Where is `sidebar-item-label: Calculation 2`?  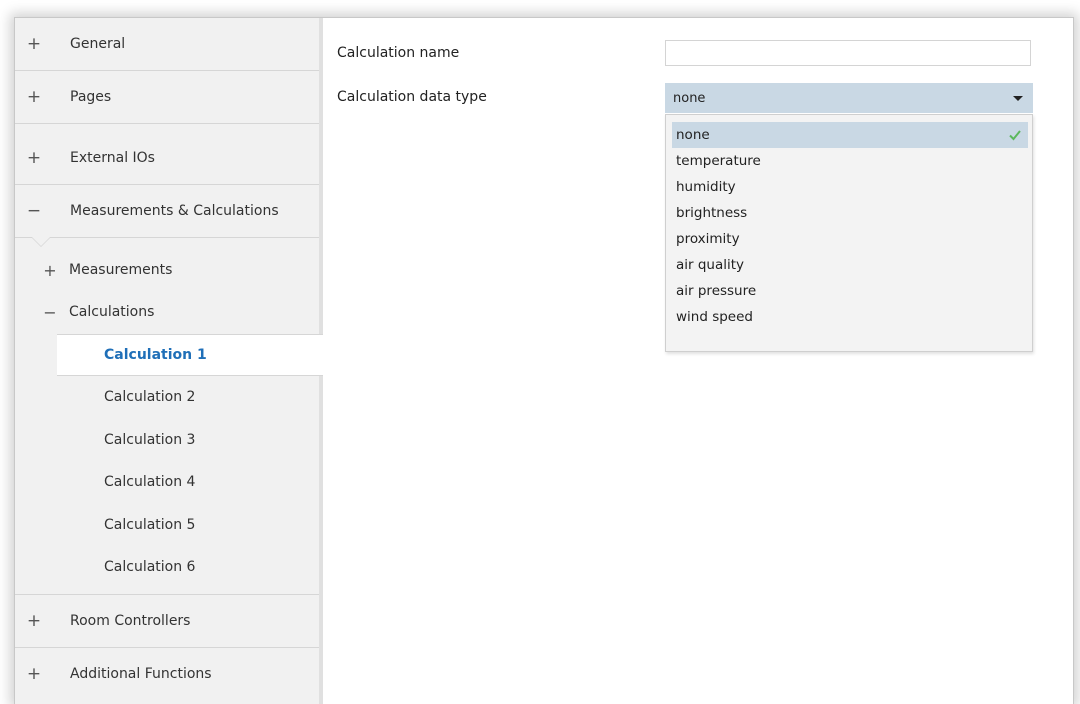
sidebar-item-label: Calculation 2 is located at coordinates (150, 397).